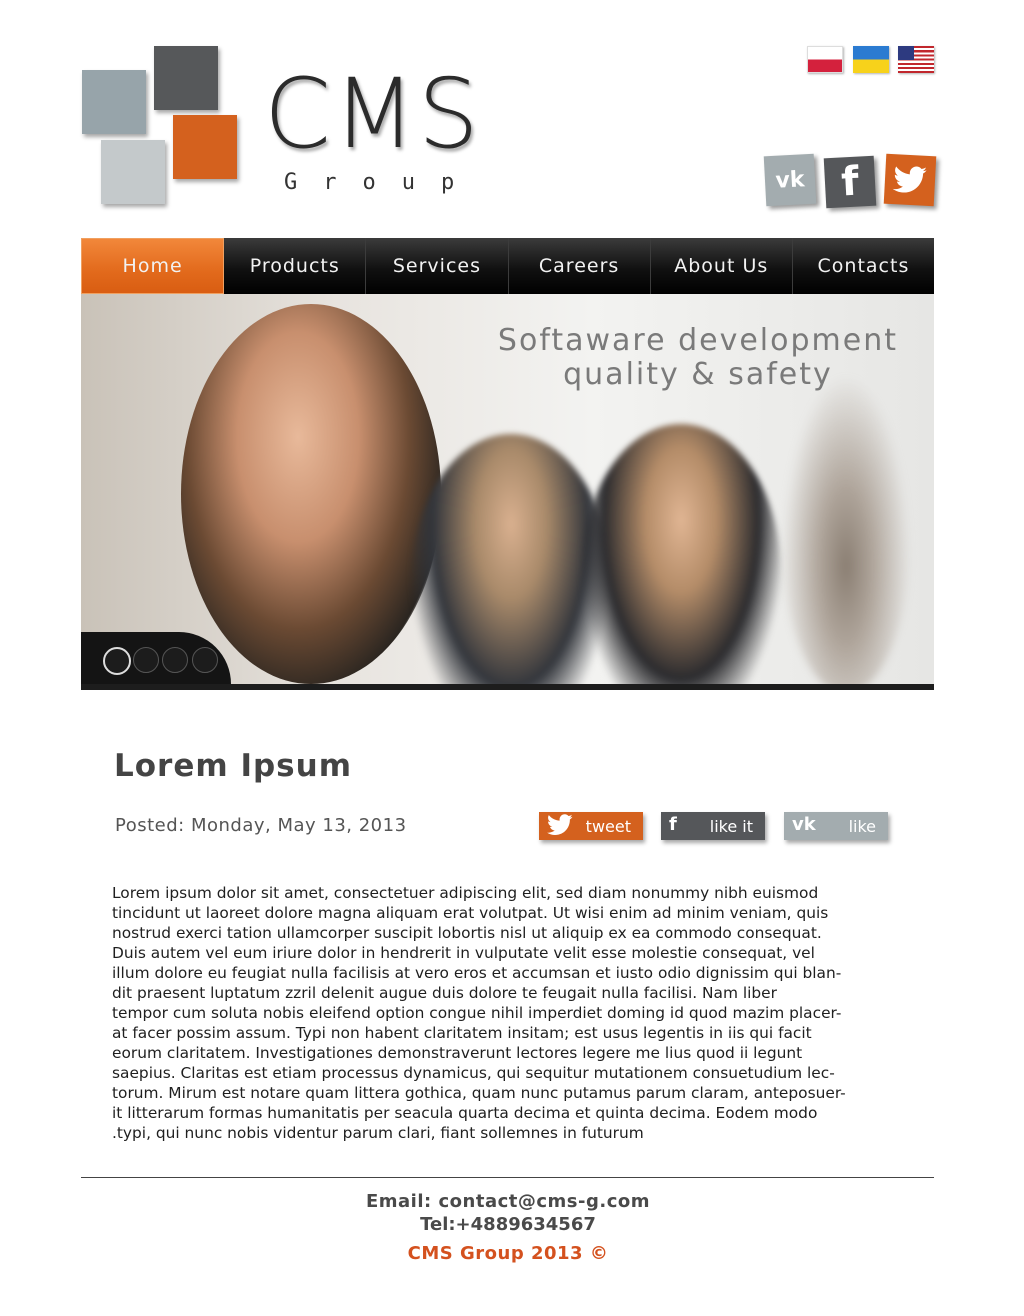  What do you see at coordinates (311, 494) in the screenshot?
I see `hero-photo-person-main` at bounding box center [311, 494].